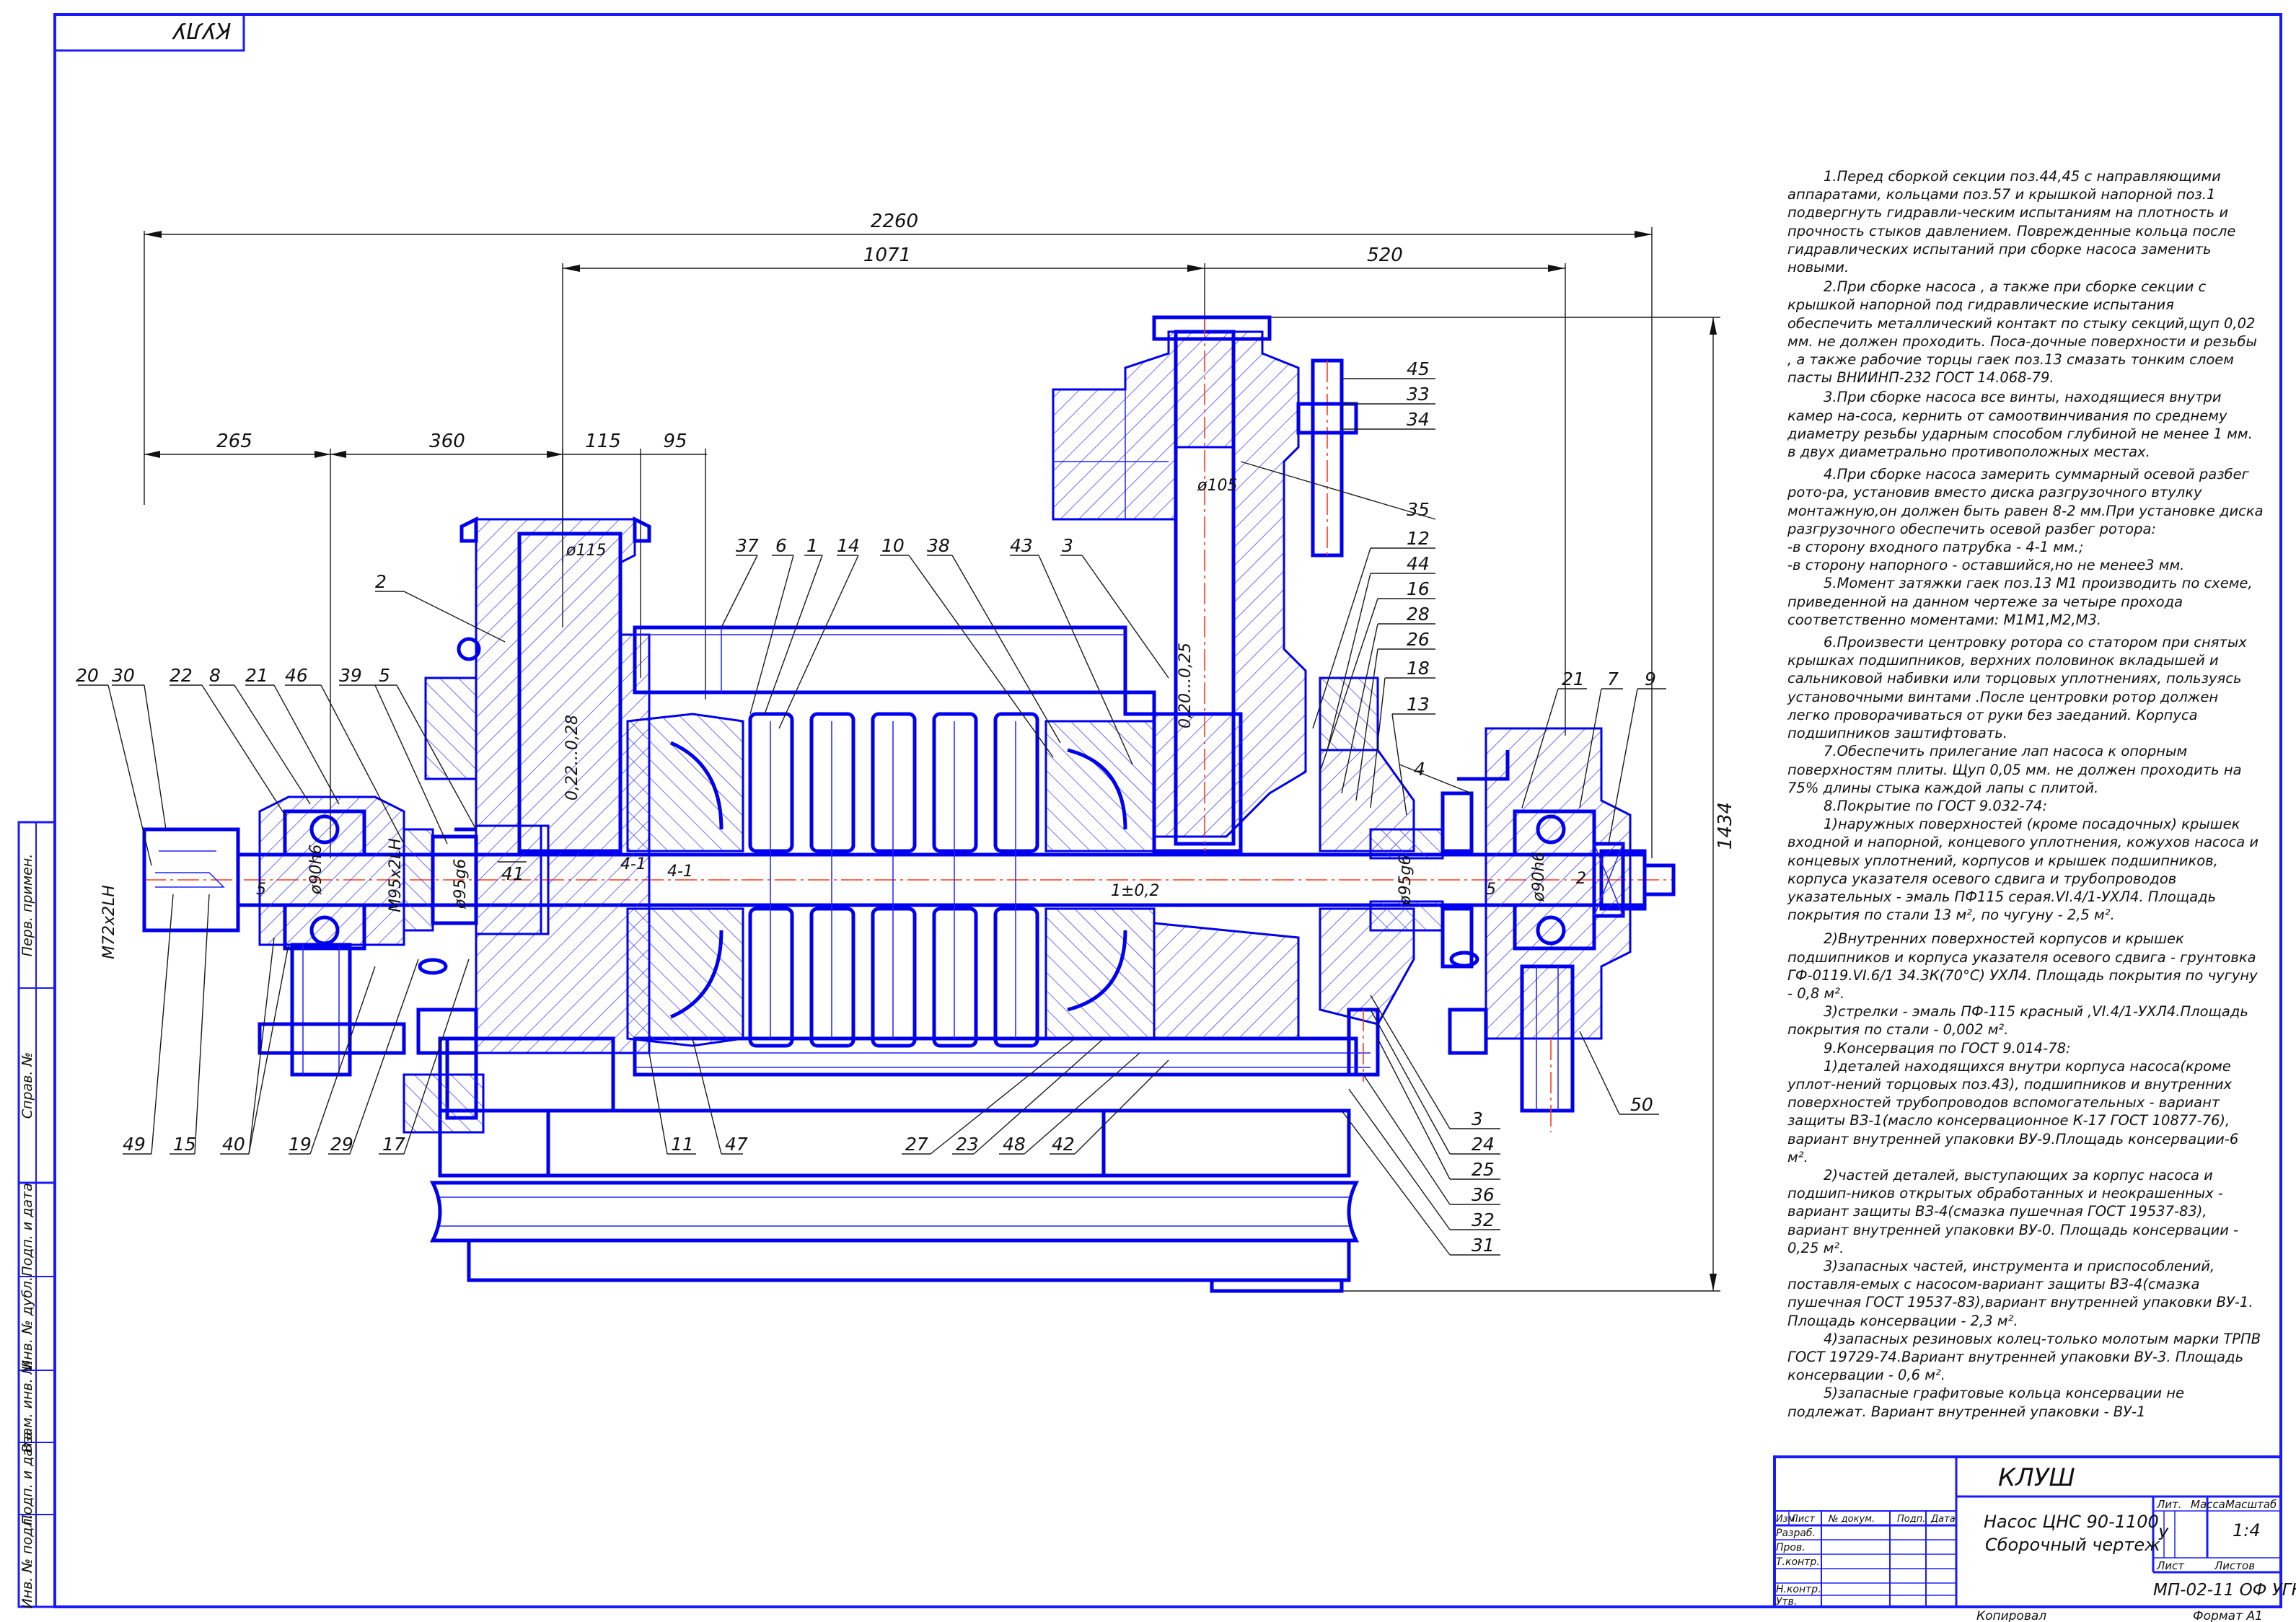 The width and height of the screenshot is (2296, 1622). What do you see at coordinates (2234, 1566) in the screenshot?
I see `title-sheets-header: Листов` at bounding box center [2234, 1566].